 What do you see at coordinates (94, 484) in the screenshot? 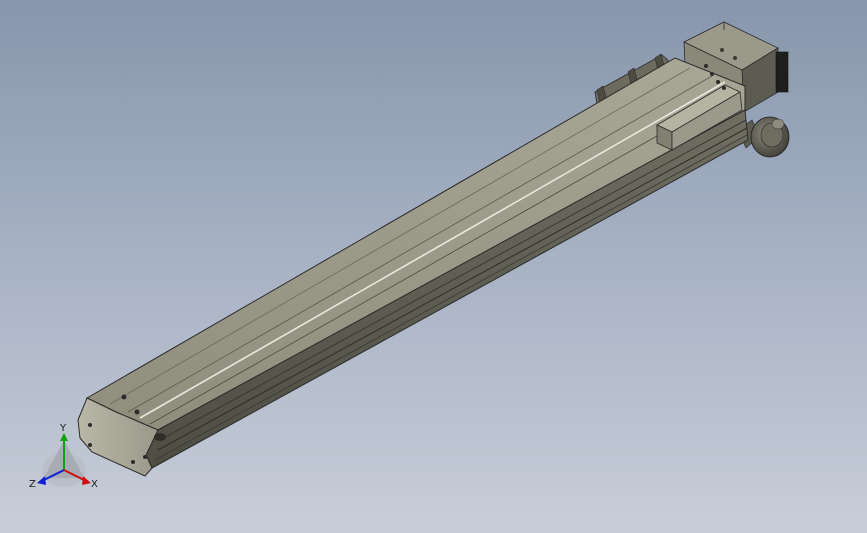
I see `triad-x-label: X` at bounding box center [94, 484].